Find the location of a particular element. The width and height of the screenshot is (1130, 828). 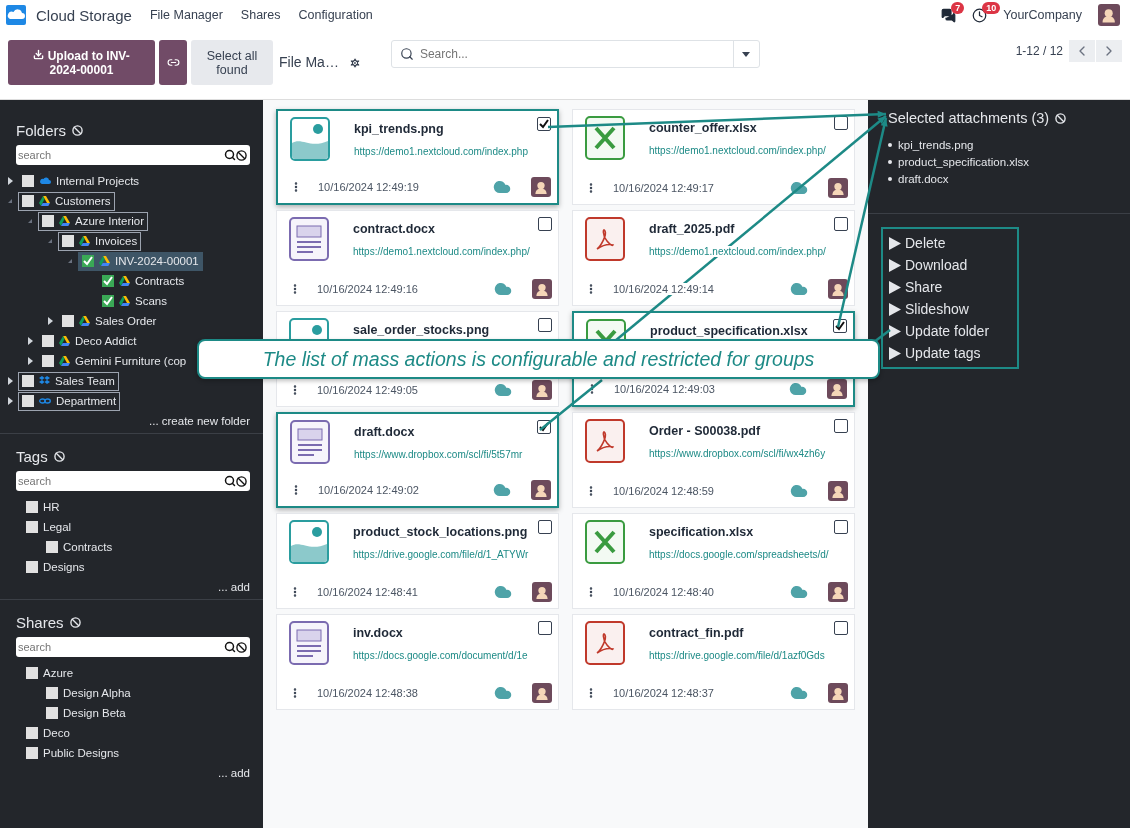

chat-icon is located at coordinates (949, 15).